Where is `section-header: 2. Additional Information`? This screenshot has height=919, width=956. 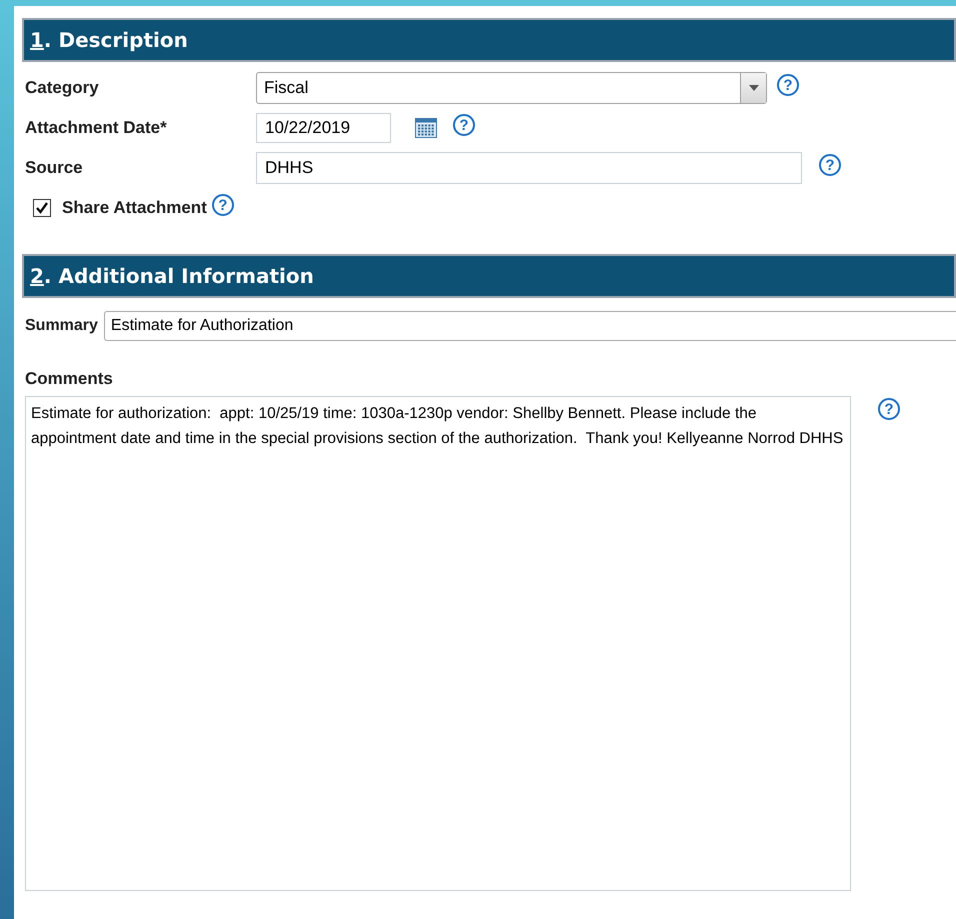
section-header: 2. Additional Information is located at coordinates (489, 276).